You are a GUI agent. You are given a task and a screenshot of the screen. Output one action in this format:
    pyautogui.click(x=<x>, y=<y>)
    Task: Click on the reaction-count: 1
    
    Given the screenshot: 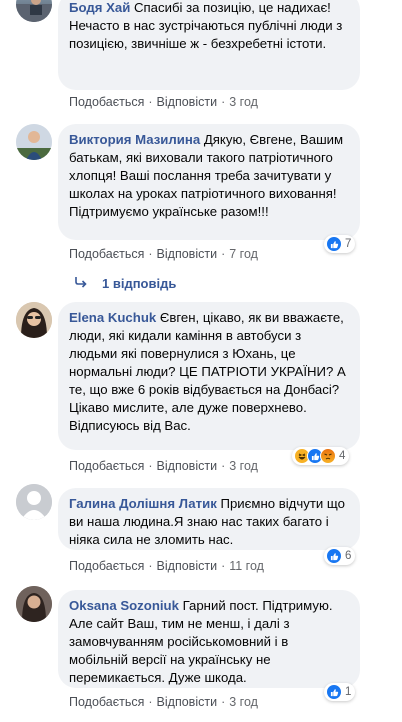 What is the action you would take?
    pyautogui.click(x=348, y=692)
    